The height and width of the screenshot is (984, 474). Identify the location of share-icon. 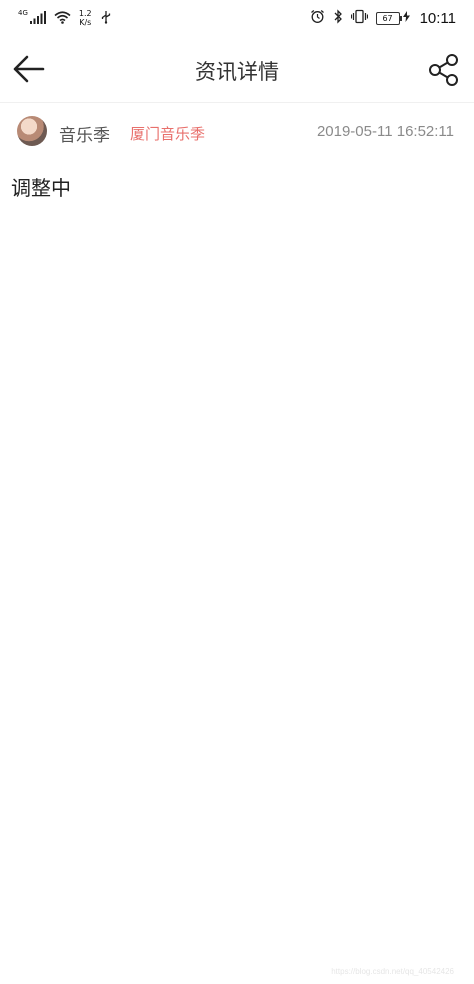
(443, 70).